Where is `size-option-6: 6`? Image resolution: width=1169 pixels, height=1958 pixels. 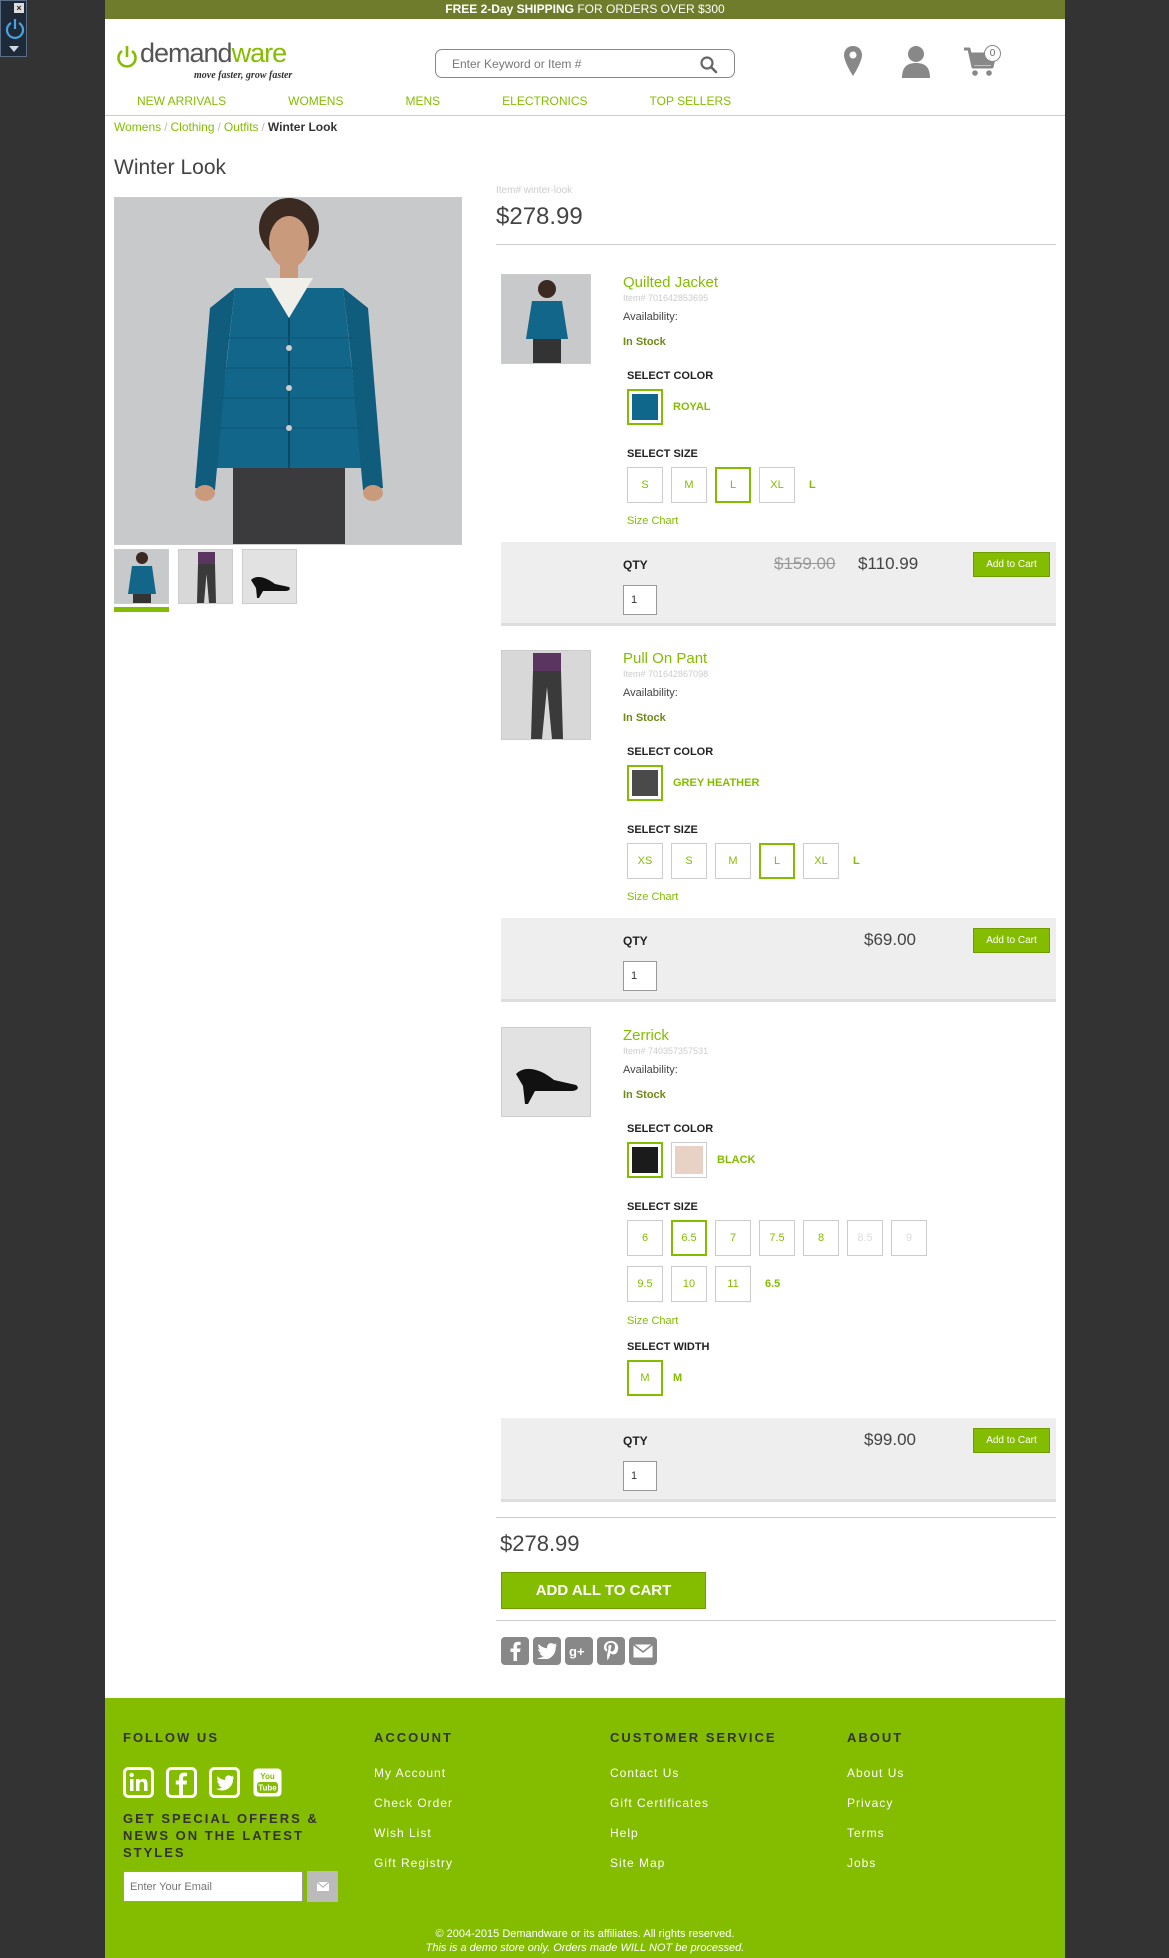
size-option-6: 6 is located at coordinates (645, 1238).